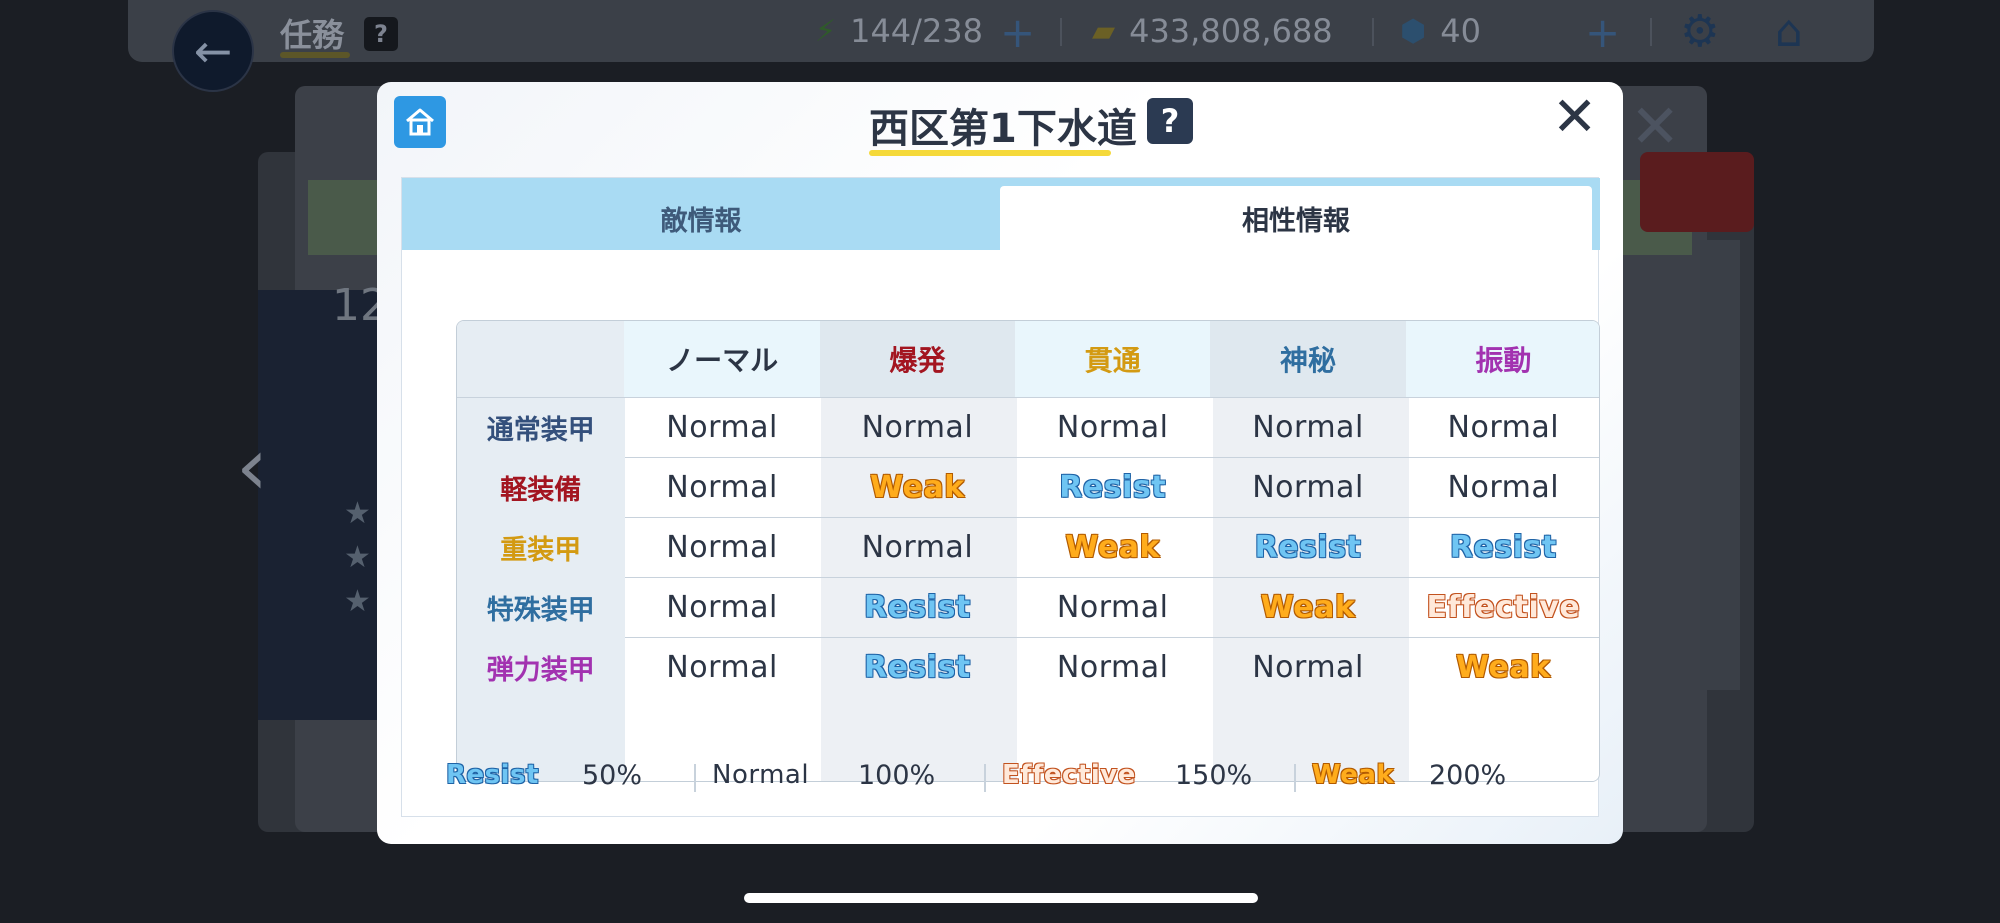  I want to click on row-label: 通常装甲, so click(540, 430).